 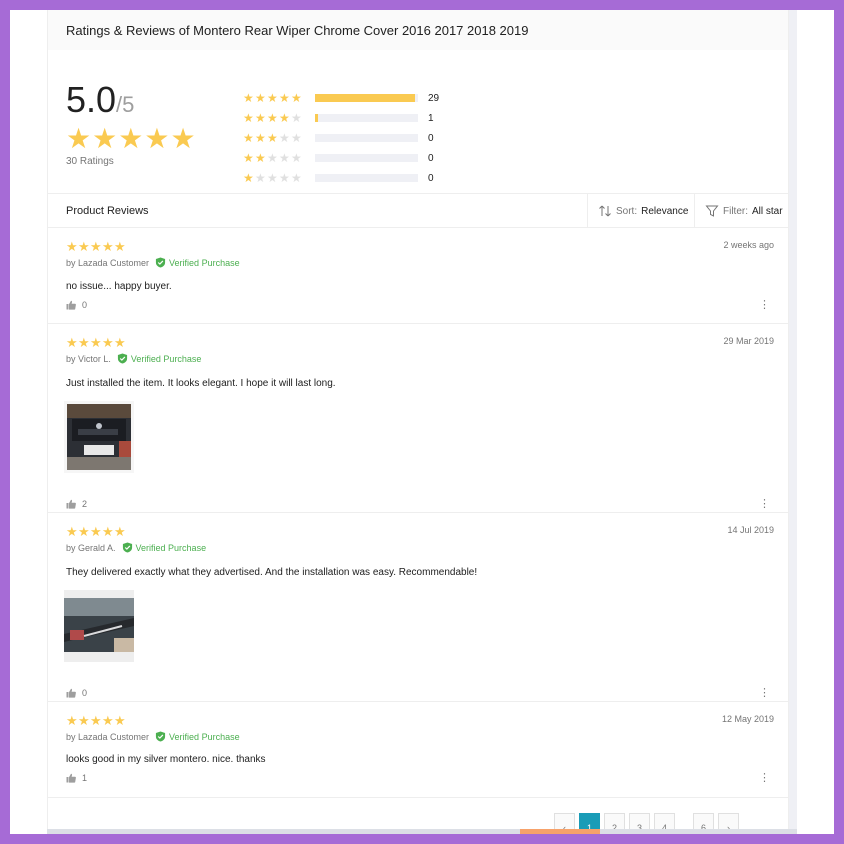 What do you see at coordinates (108, 736) in the screenshot?
I see `review-author: by Lazada Customer` at bounding box center [108, 736].